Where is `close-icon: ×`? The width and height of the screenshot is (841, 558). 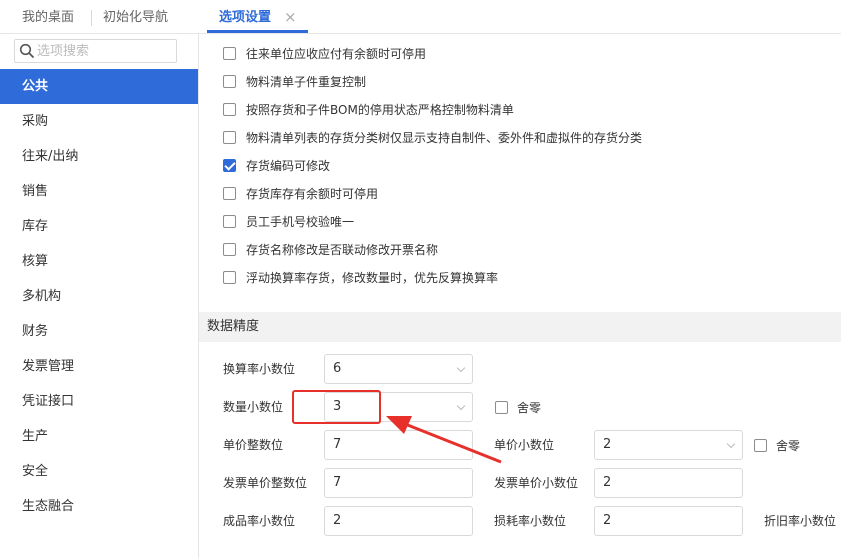
close-icon: × is located at coordinates (290, 17).